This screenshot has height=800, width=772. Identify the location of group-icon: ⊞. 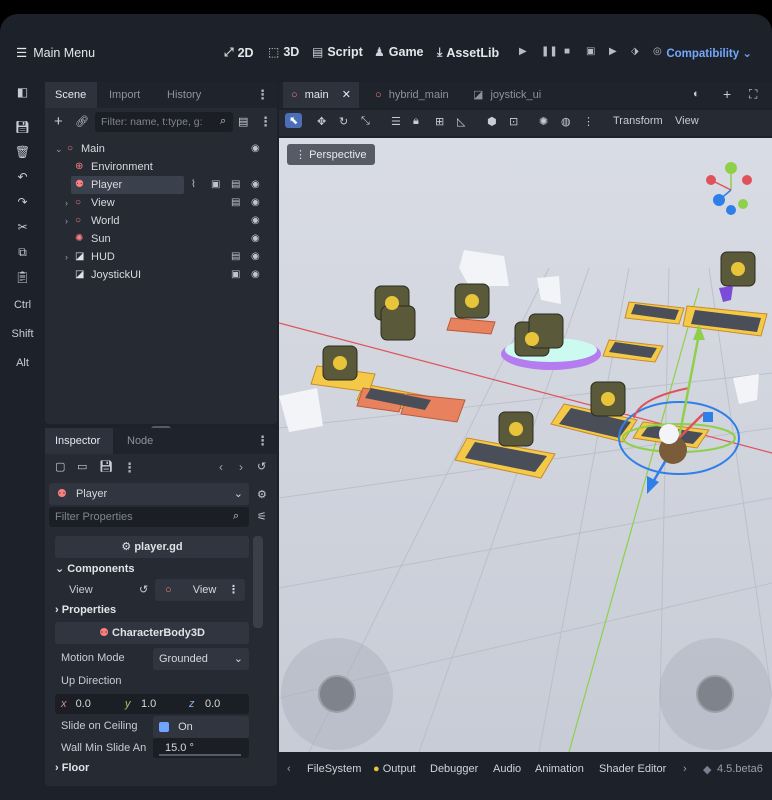
(439, 121).